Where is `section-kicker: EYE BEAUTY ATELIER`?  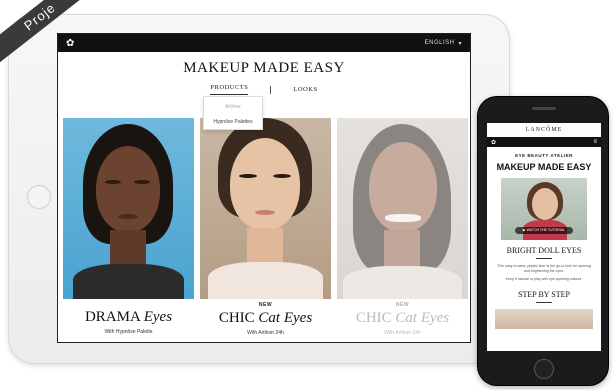 section-kicker: EYE BEAUTY ATELIER is located at coordinates (544, 155).